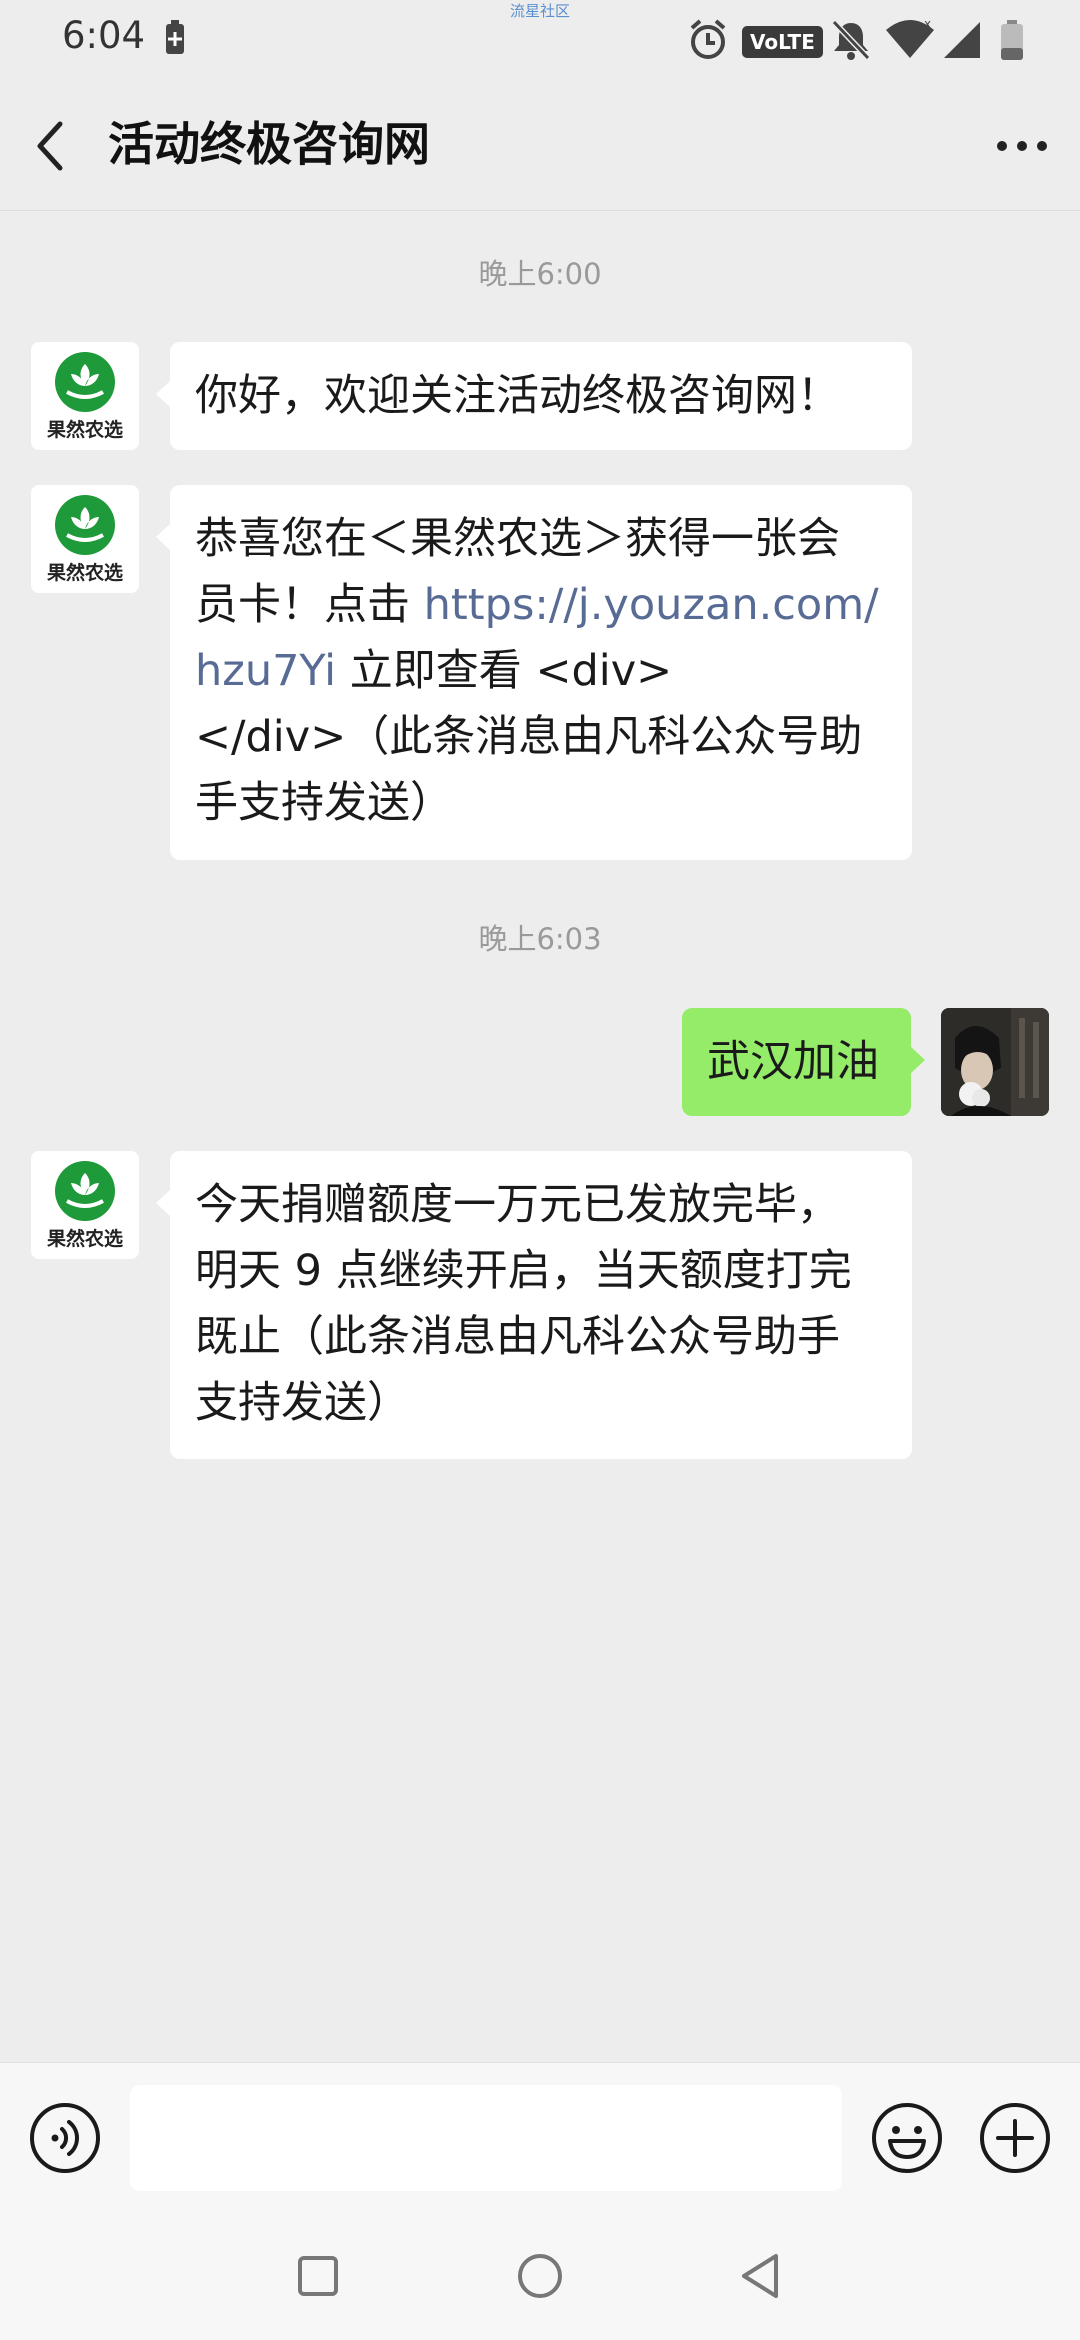 This screenshot has width=1080, height=2340. What do you see at coordinates (517, 539) in the screenshot?
I see `message-line: 恭喜您在＜果然农选＞获得一张会` at bounding box center [517, 539].